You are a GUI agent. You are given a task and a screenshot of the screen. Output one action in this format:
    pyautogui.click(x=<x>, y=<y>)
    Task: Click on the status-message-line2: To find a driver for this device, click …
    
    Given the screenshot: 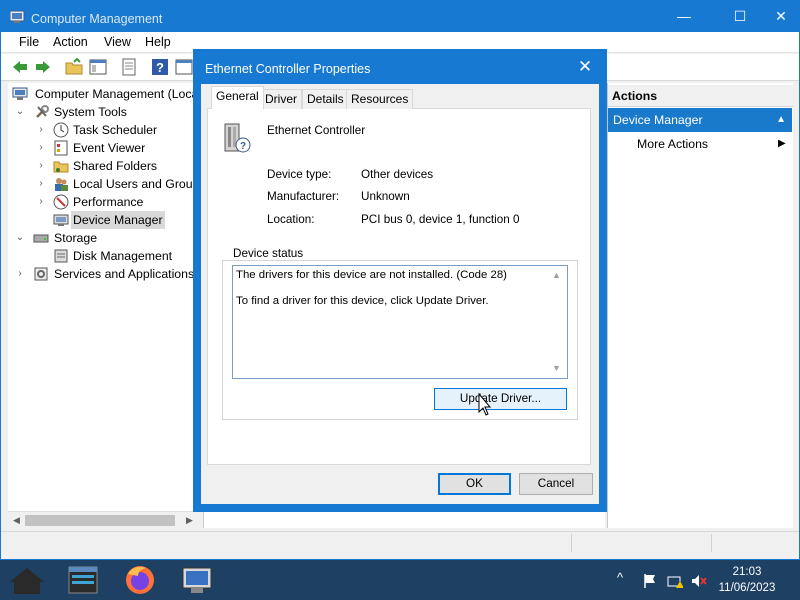 What is the action you would take?
    pyautogui.click(x=362, y=301)
    